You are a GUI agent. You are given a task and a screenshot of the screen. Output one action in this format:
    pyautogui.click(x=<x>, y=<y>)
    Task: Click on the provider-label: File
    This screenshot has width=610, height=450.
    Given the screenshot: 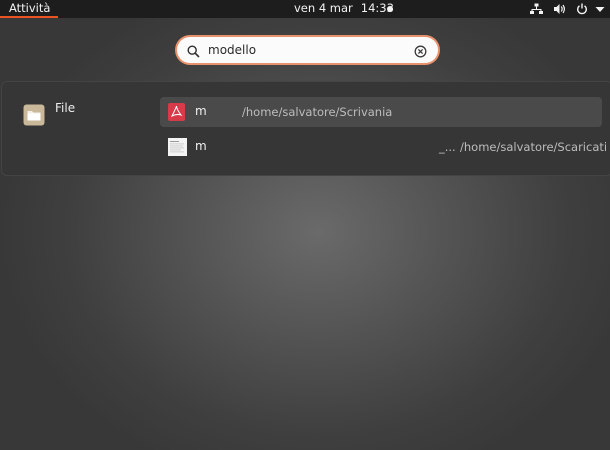 What is the action you would take?
    pyautogui.click(x=65, y=108)
    